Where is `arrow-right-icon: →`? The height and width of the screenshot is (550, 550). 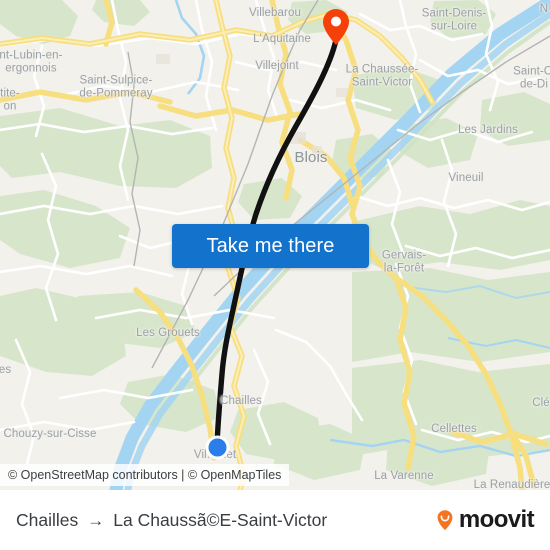
arrow-right-icon: → is located at coordinates (96, 520).